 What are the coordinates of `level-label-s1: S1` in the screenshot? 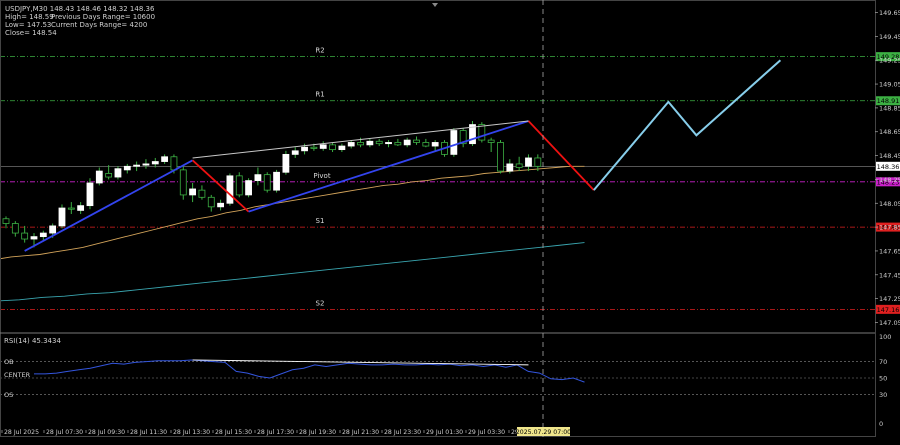 It's located at (320, 221).